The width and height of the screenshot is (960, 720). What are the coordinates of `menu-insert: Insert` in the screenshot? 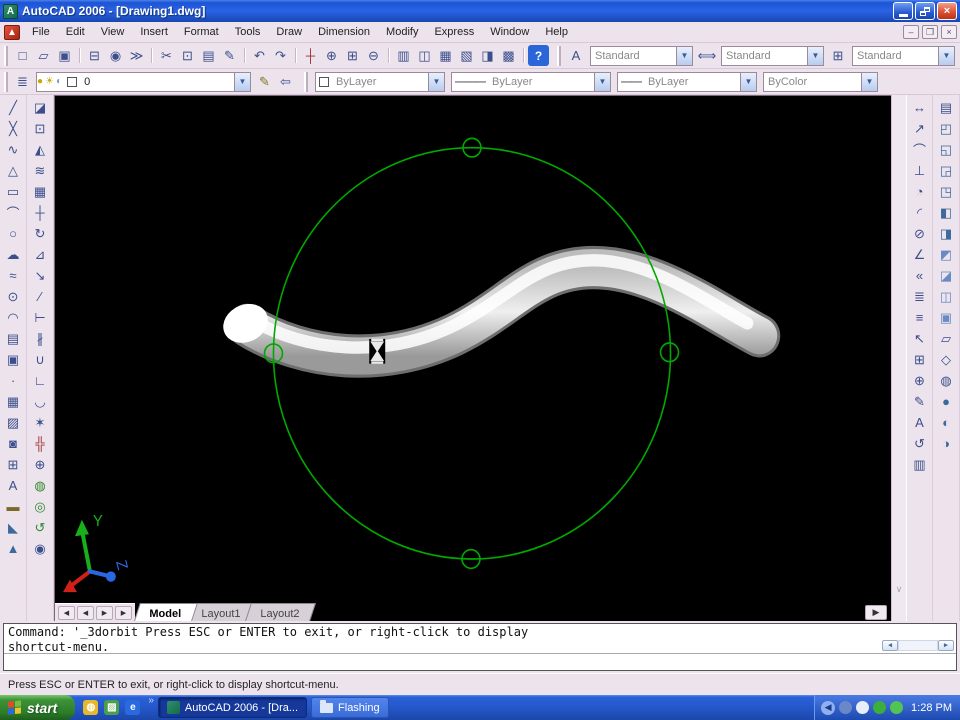 It's located at (154, 32).